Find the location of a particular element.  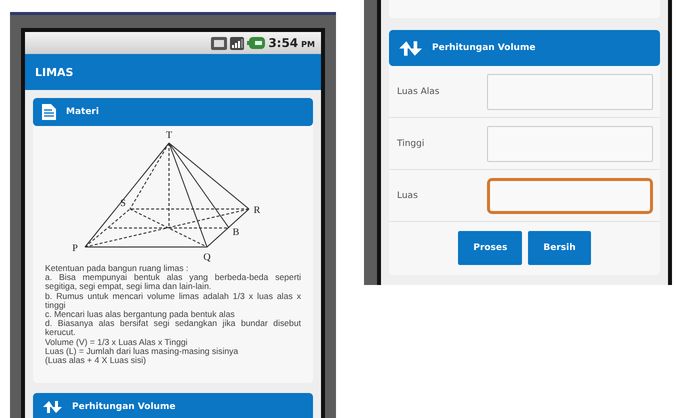

field-label: Tinggi is located at coordinates (411, 143).